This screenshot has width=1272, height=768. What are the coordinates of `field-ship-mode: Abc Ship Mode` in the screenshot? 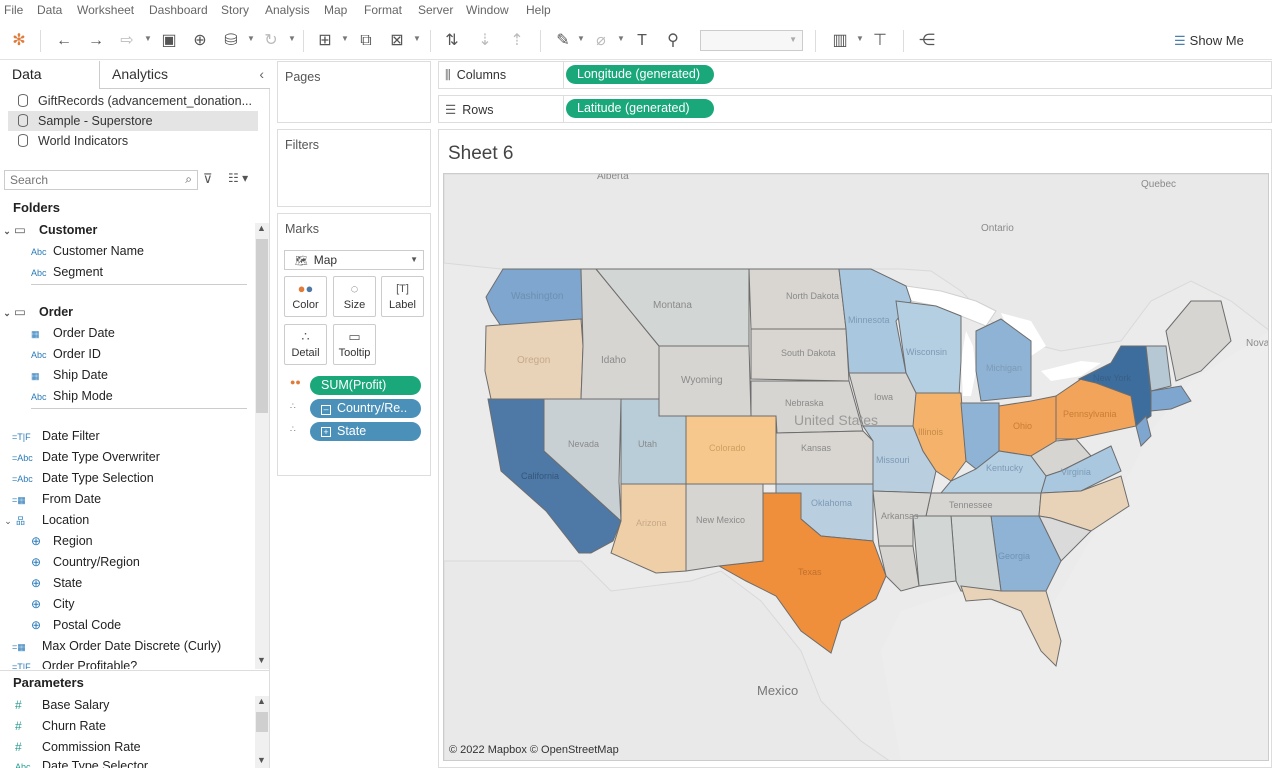 It's located at (72, 396).